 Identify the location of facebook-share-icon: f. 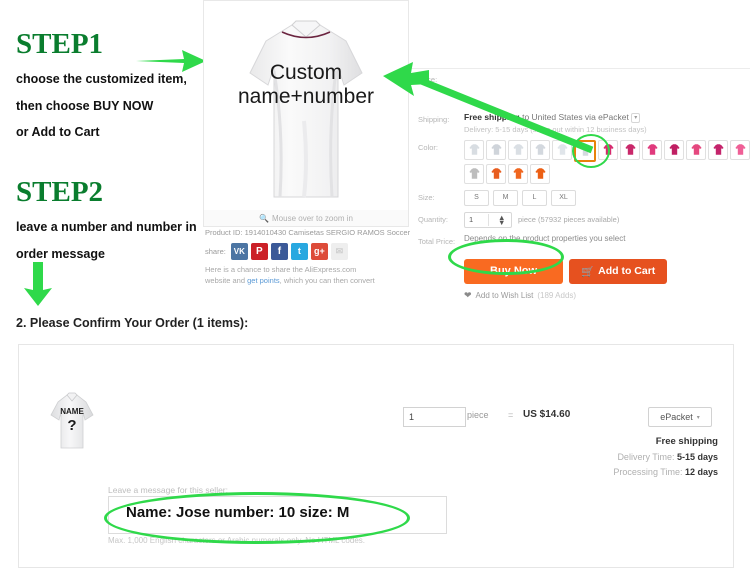
(279, 251).